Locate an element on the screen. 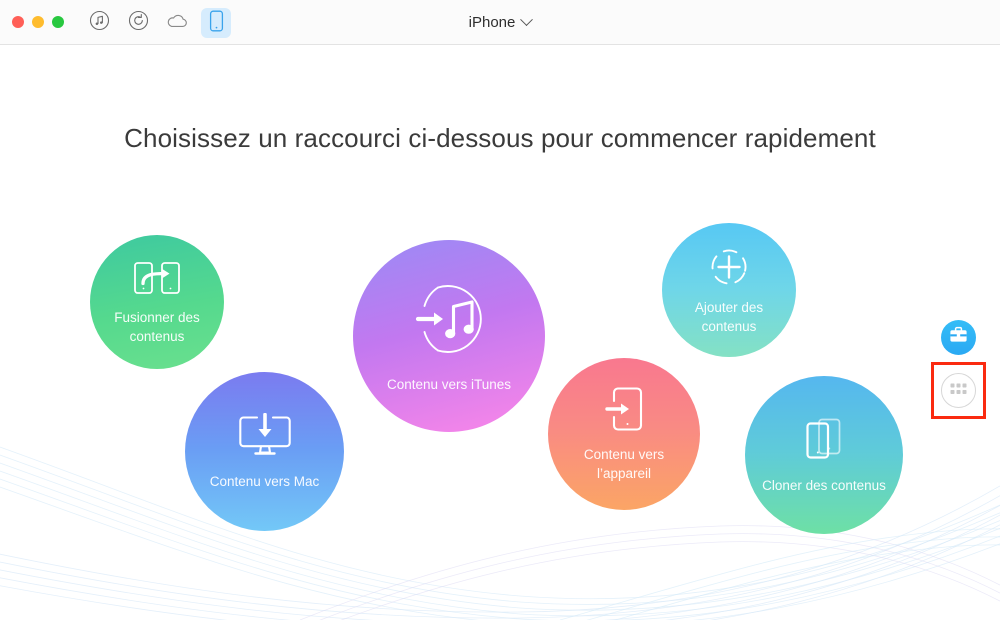 The image size is (1000, 620). close-window-button is located at coordinates (18, 22).